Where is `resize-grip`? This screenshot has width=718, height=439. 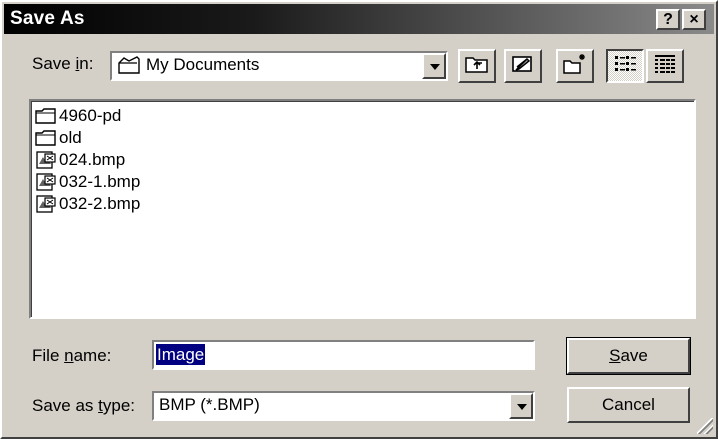 resize-grip is located at coordinates (705, 426).